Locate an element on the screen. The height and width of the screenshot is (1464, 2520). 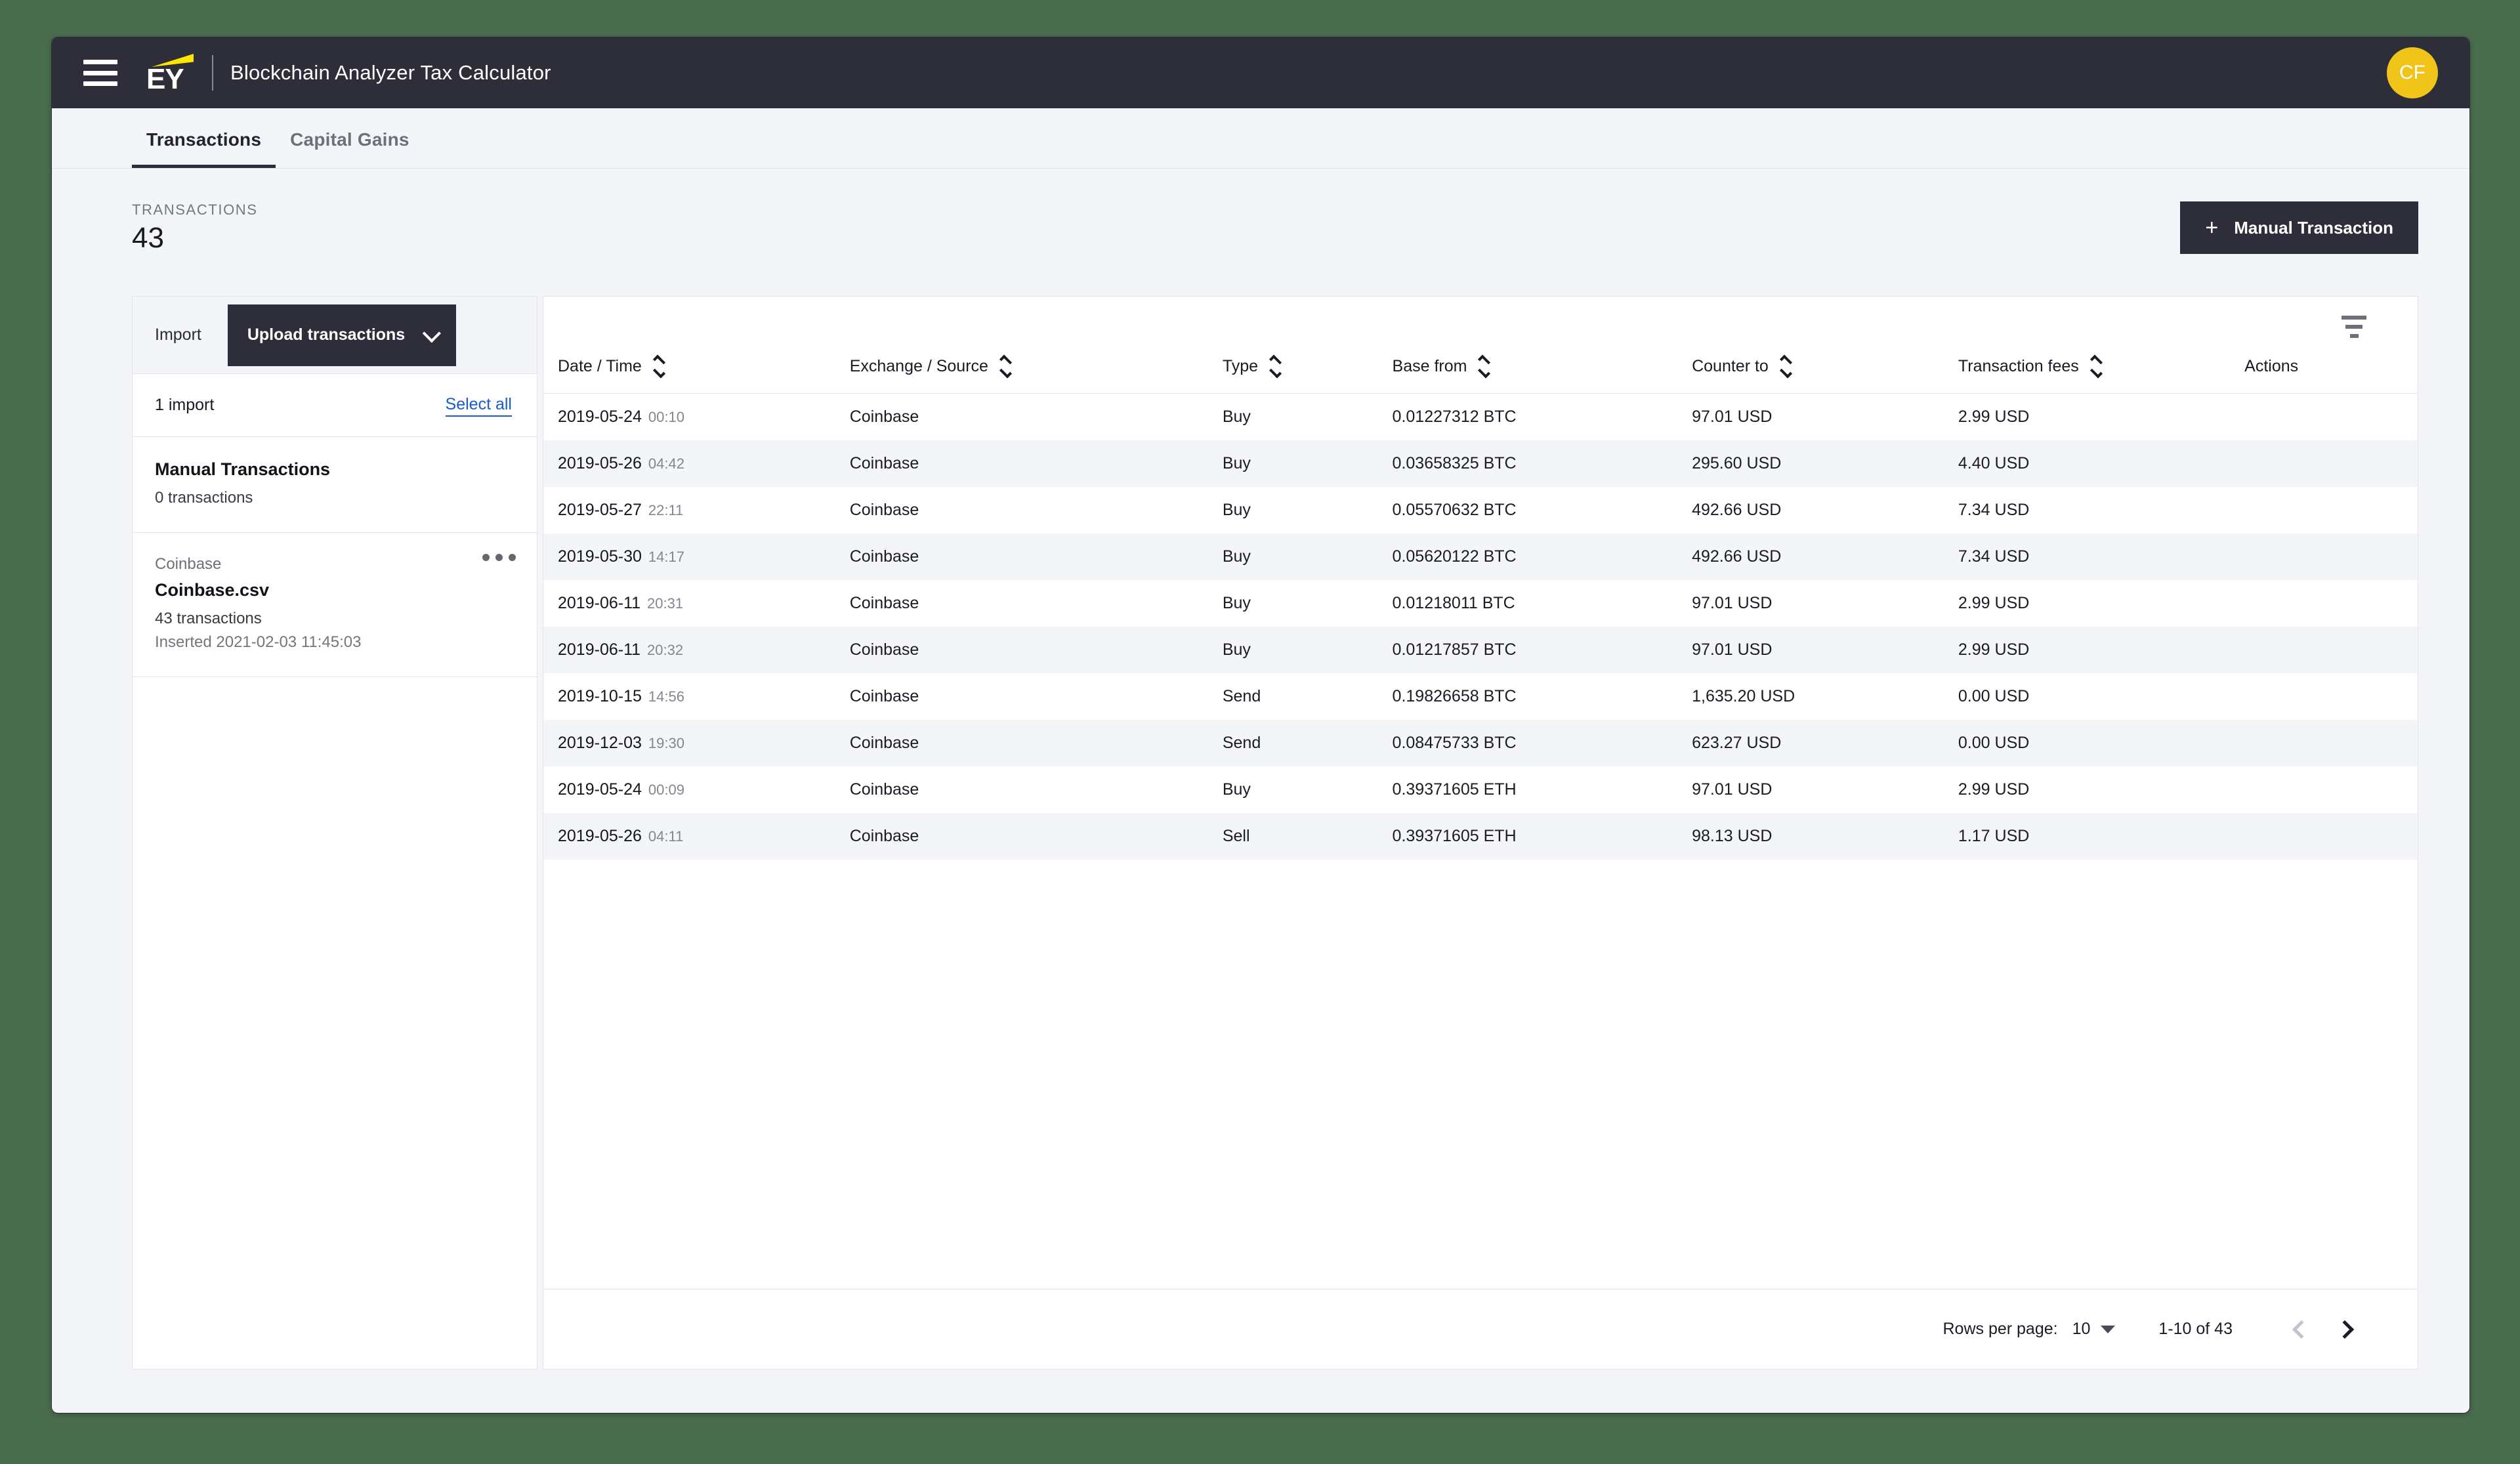
cell-base-from: 0.08475733 BTC is located at coordinates (1454, 743).